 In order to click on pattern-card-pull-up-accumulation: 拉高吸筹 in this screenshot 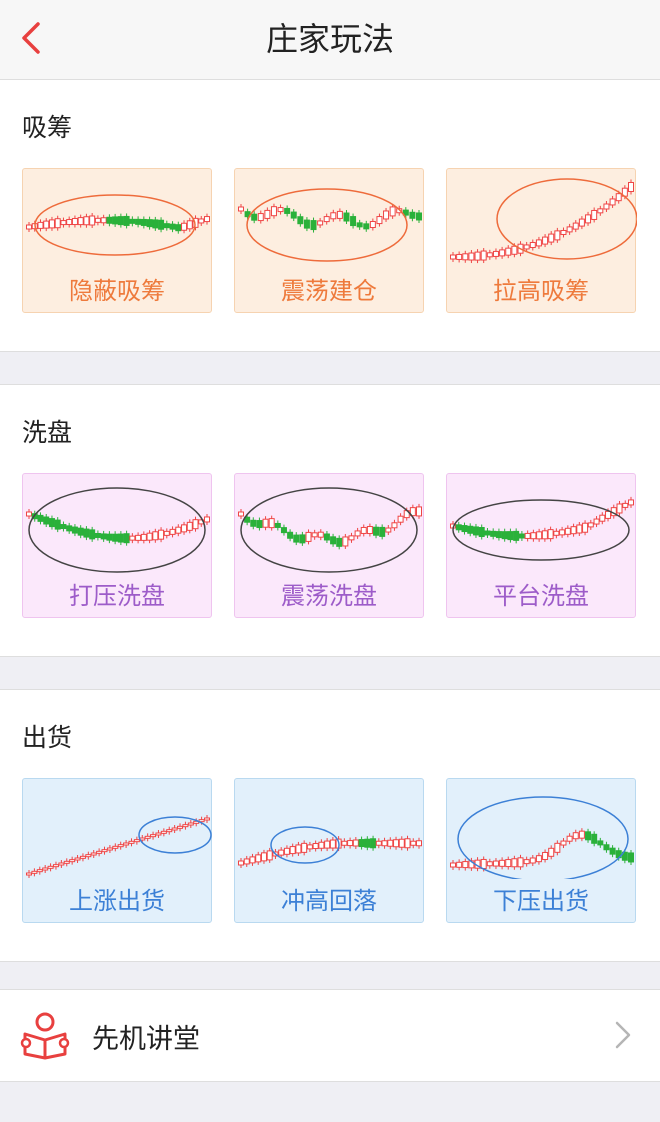, I will do `click(541, 240)`.